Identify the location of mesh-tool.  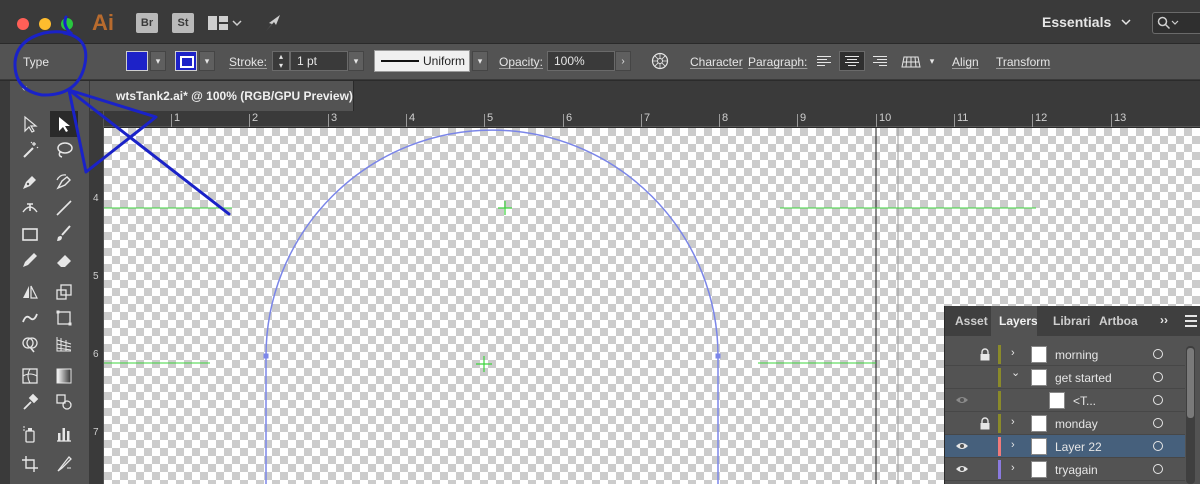
(30, 376).